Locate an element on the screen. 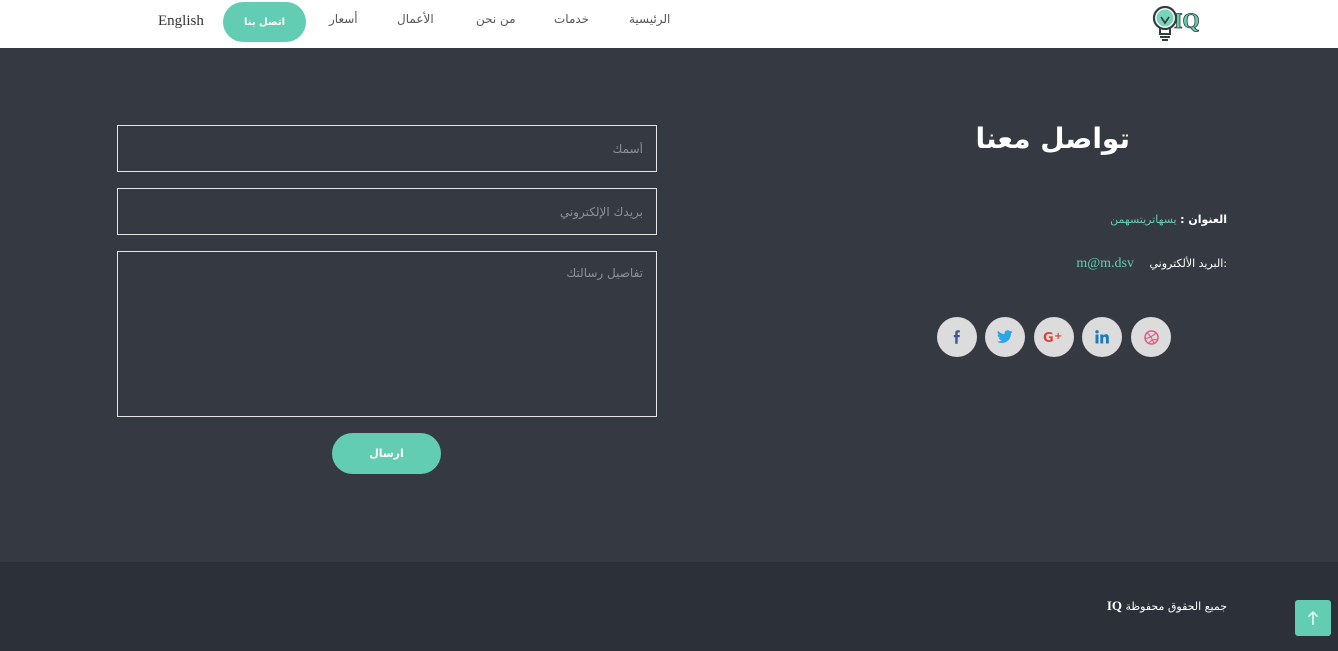  email-row: :البريد الألكتروني m@m.dsv is located at coordinates (1151, 264).